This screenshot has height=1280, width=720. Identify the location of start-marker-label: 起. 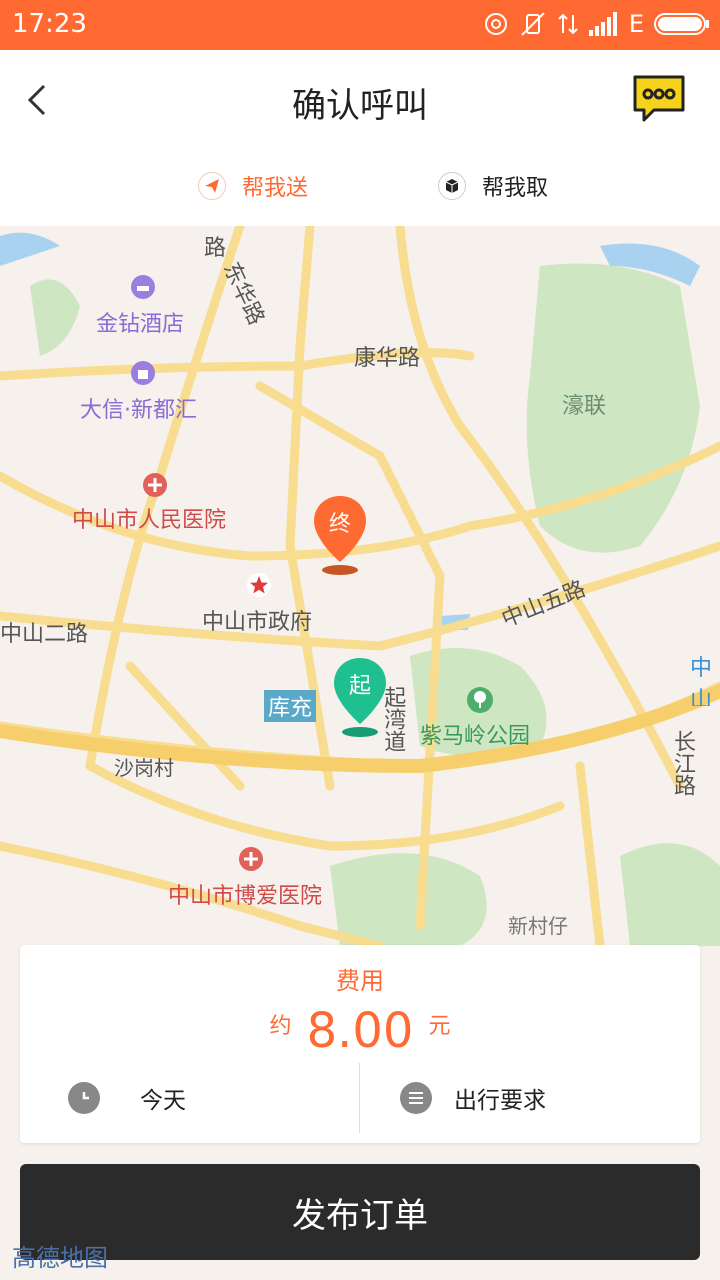
(359, 686).